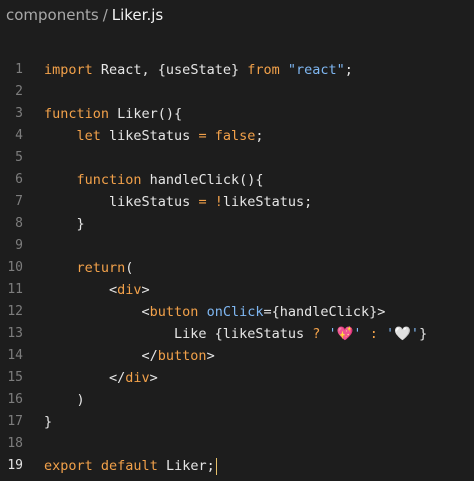 Image resolution: width=474 pixels, height=481 pixels. I want to click on code-line: 13 Like {likeStatus ? '💖' : '🤍'}, so click(237, 334).